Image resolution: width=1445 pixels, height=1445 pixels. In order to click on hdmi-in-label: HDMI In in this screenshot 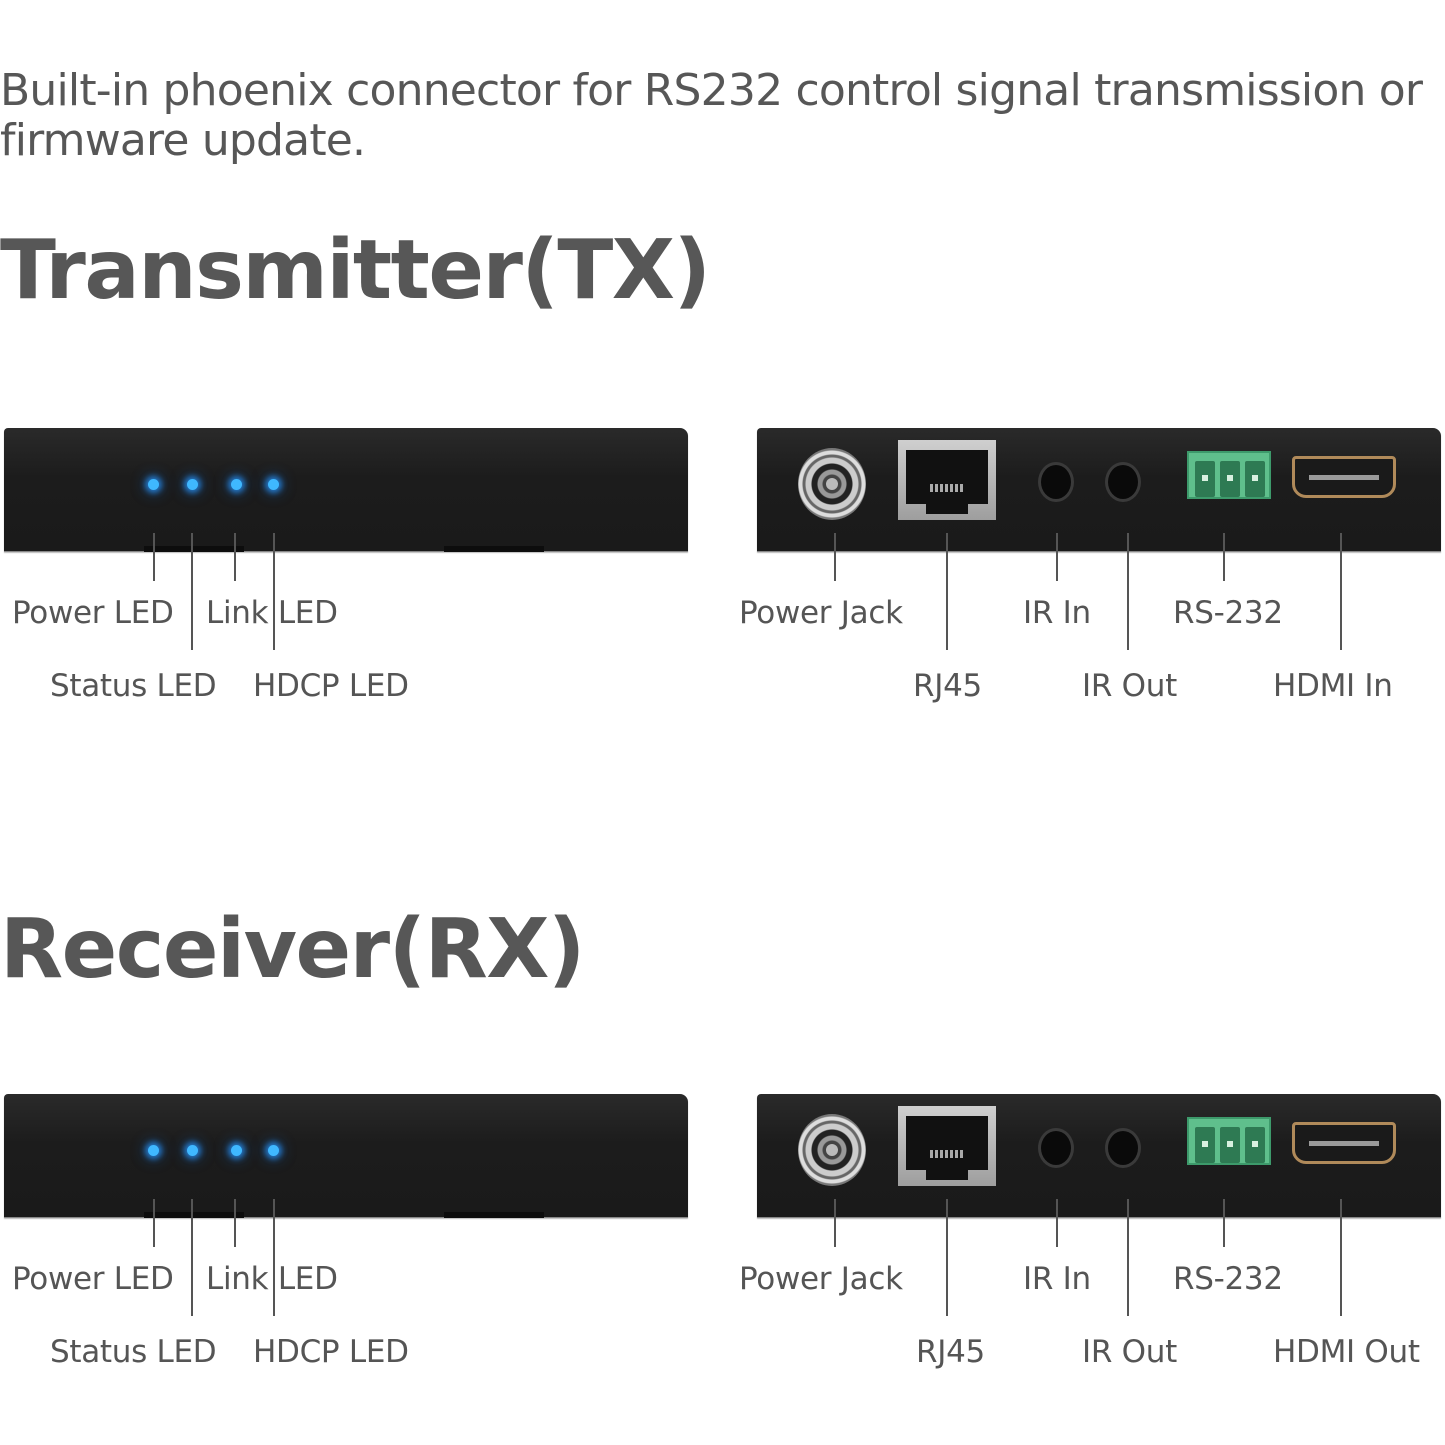, I will do `click(1333, 686)`.